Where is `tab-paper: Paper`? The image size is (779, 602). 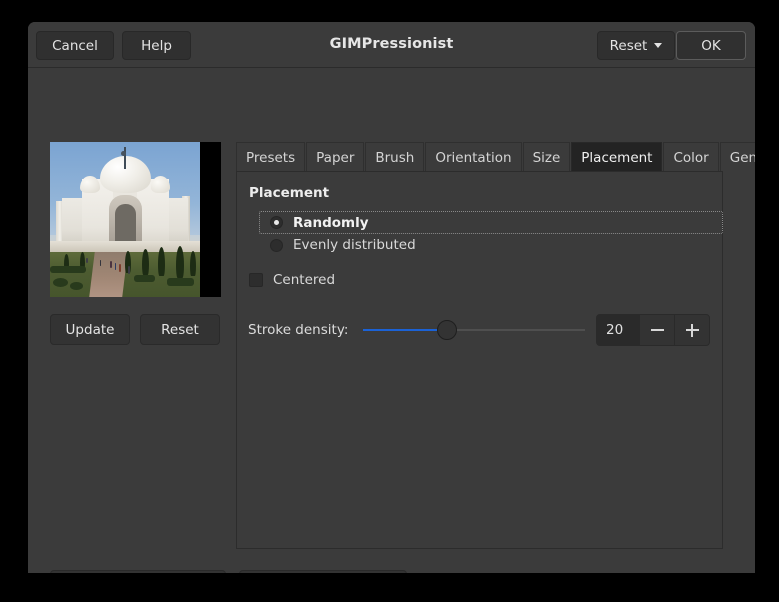 tab-paper: Paper is located at coordinates (335, 157).